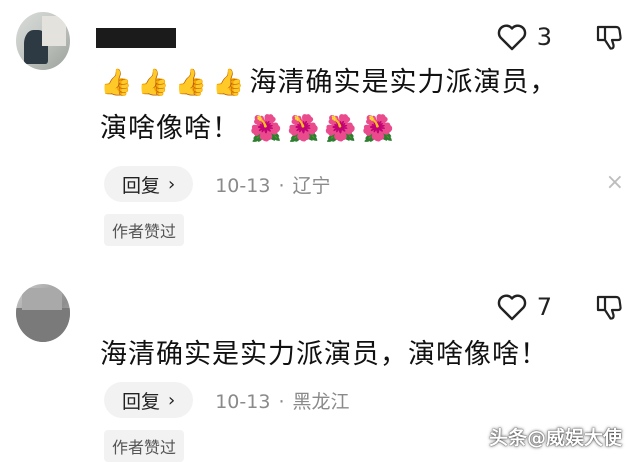 The width and height of the screenshot is (640, 462). What do you see at coordinates (403, 82) in the screenshot?
I see `comment-text-line: 海清确实是实力派演员，` at bounding box center [403, 82].